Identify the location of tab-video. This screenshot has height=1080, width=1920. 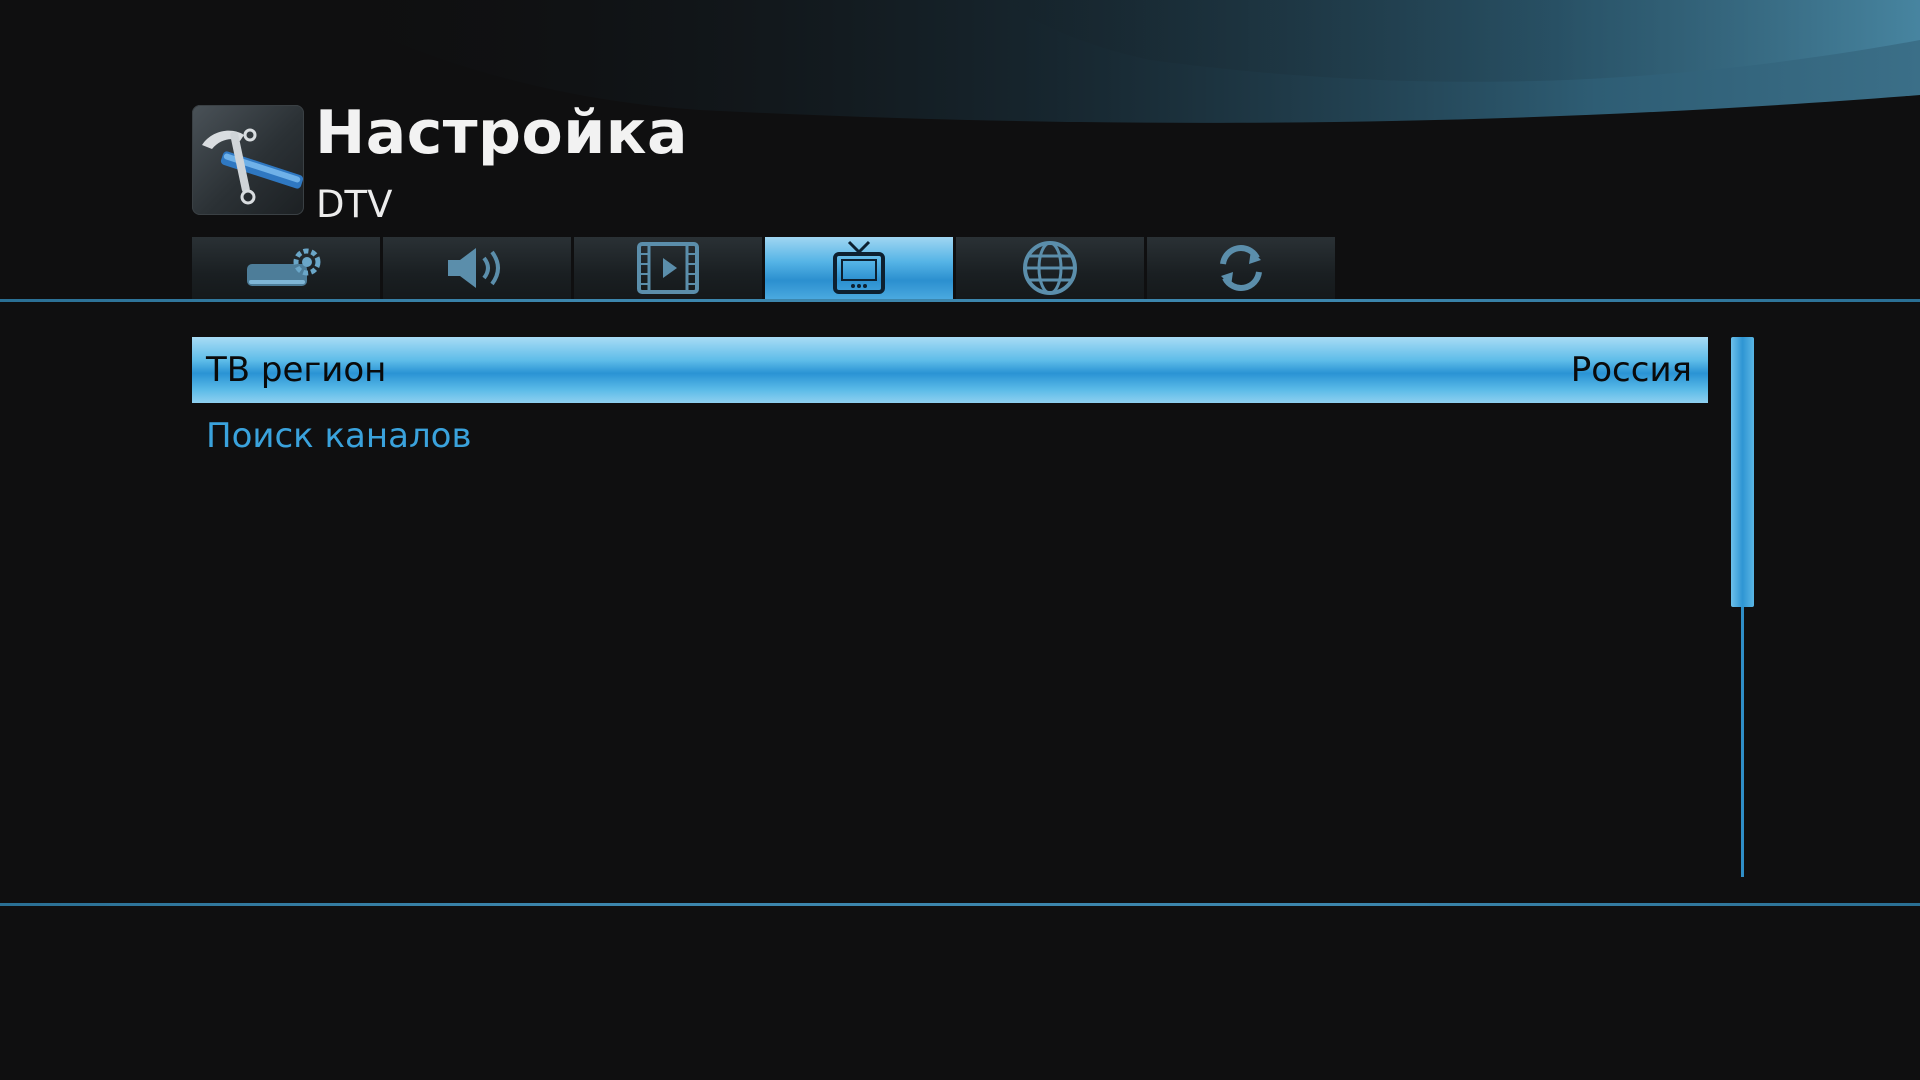
(668, 268).